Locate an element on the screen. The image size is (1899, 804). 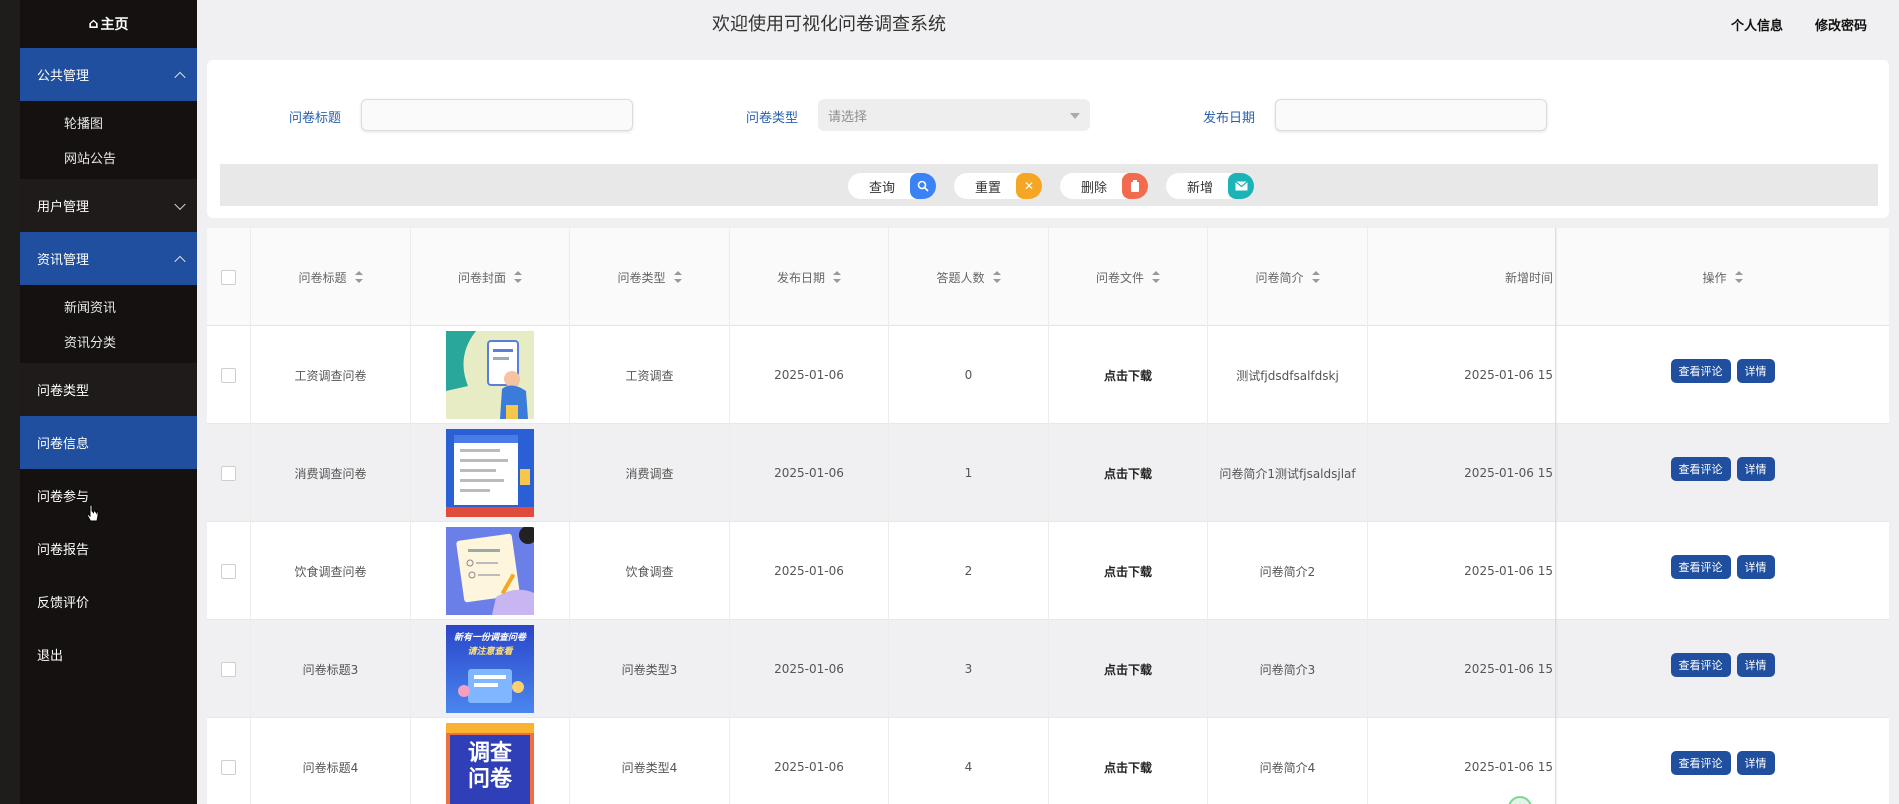
delete-button: 删除 is located at coordinates (1104, 186).